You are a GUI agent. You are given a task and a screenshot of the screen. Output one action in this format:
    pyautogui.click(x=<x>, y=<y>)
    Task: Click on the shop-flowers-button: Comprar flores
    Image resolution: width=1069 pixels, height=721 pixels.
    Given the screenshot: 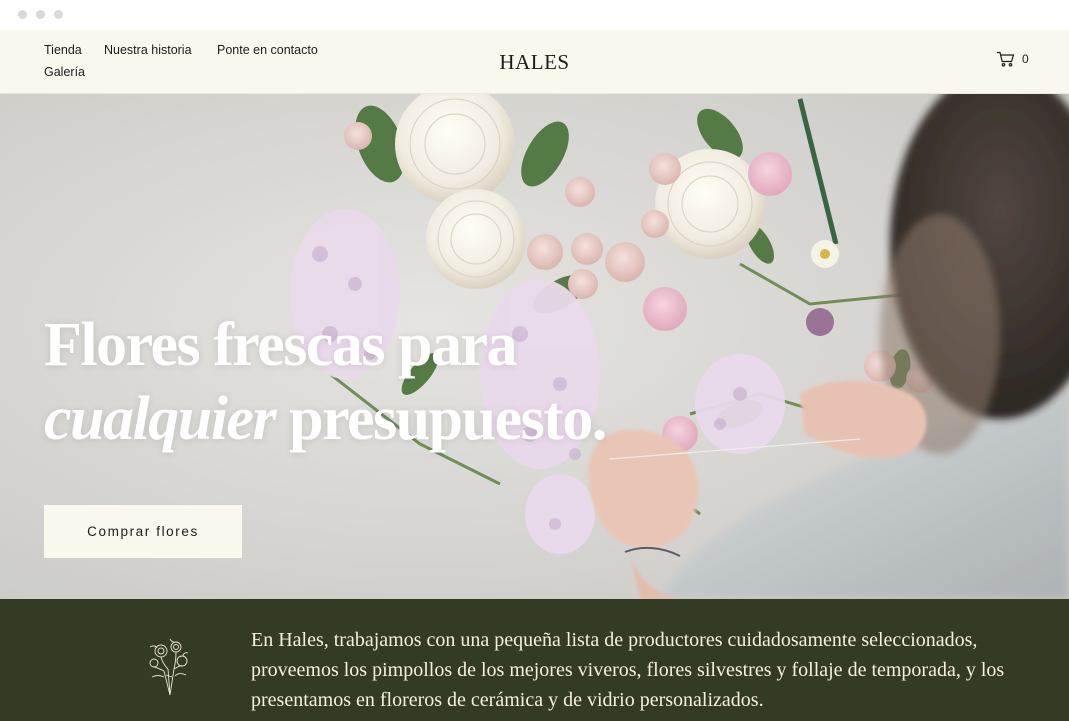 What is the action you would take?
    pyautogui.click(x=143, y=531)
    